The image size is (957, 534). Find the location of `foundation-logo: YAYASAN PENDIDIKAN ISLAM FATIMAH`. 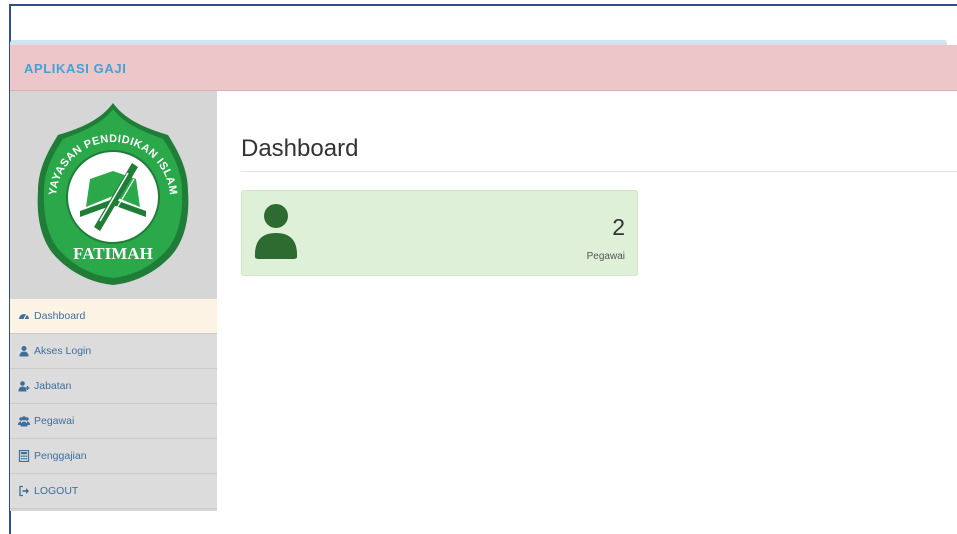

foundation-logo: YAYASAN PENDIDIKAN ISLAM FATIMAH is located at coordinates (113, 194).